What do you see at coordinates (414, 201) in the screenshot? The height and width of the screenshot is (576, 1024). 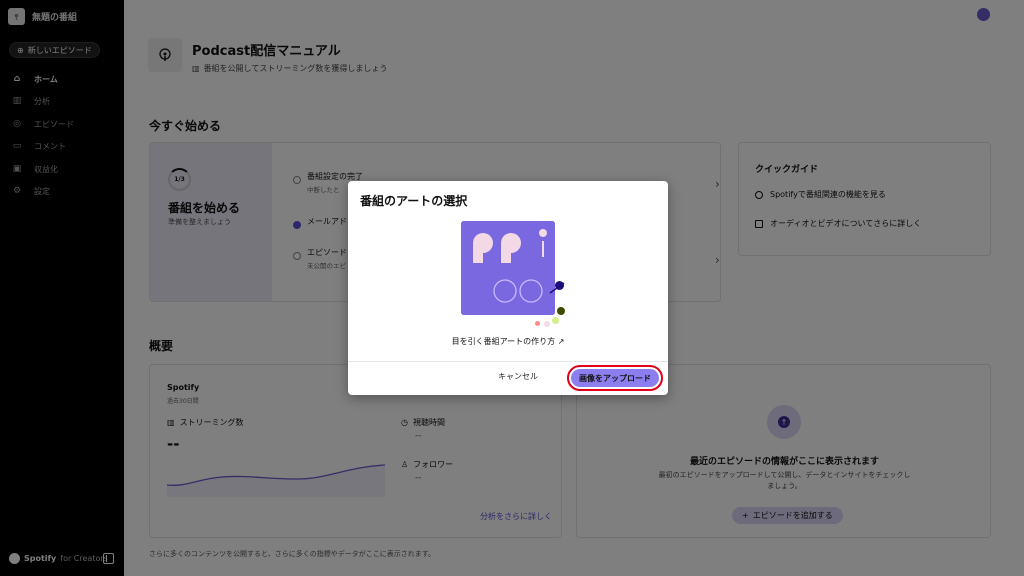 I see `dialog-title: 番組のアートの選択` at bounding box center [414, 201].